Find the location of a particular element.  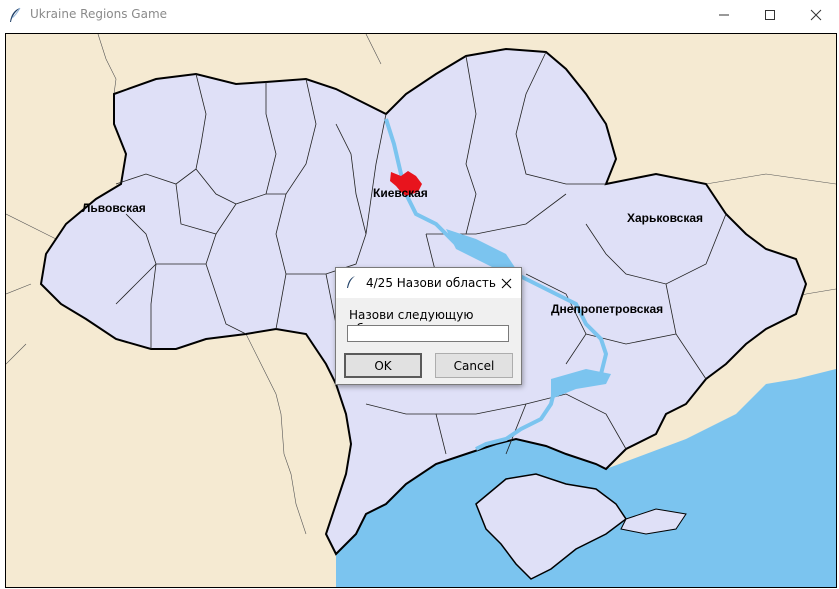

dialog-titlebar: 4/25 Назови область is located at coordinates (428, 283).